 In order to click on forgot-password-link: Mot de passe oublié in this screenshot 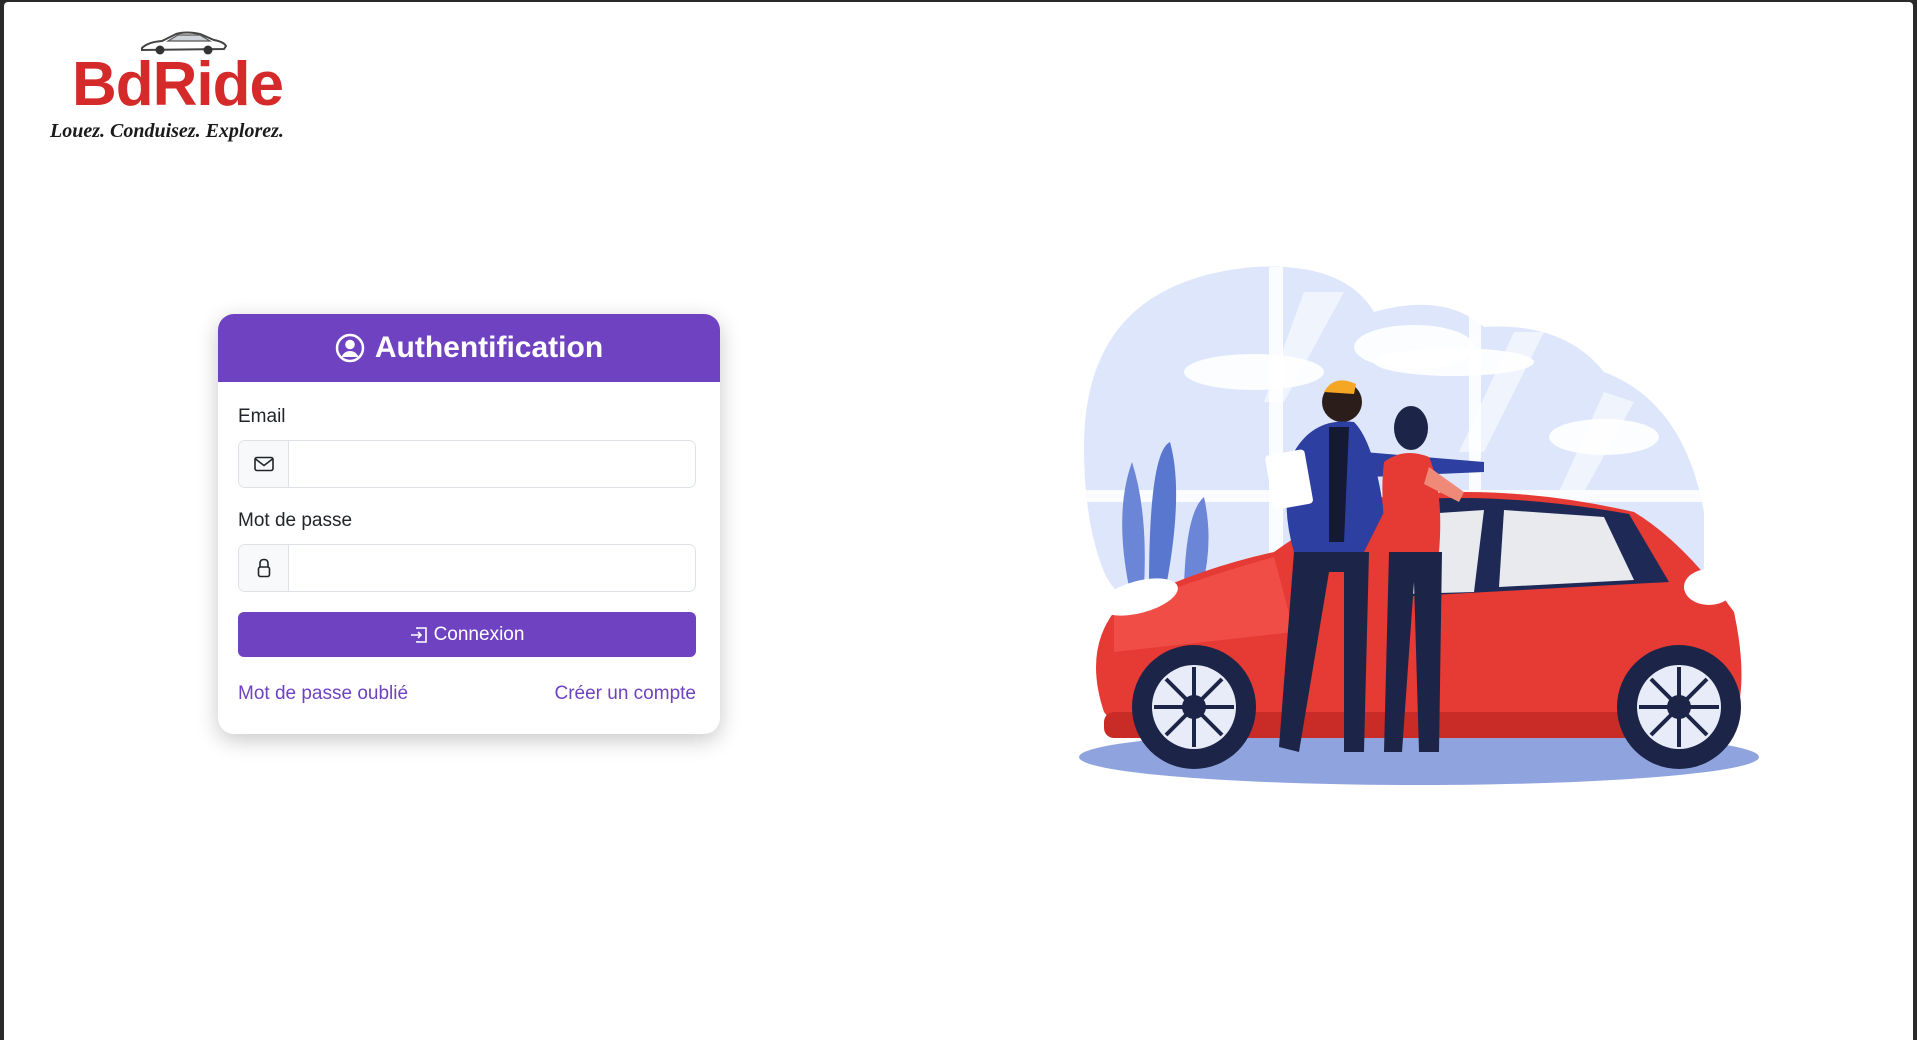, I will do `click(323, 694)`.